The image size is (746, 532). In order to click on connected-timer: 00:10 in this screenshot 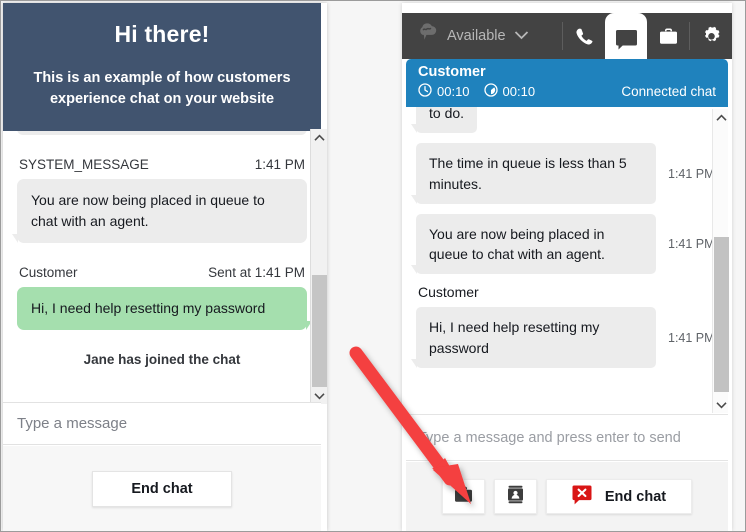, I will do `click(444, 91)`.